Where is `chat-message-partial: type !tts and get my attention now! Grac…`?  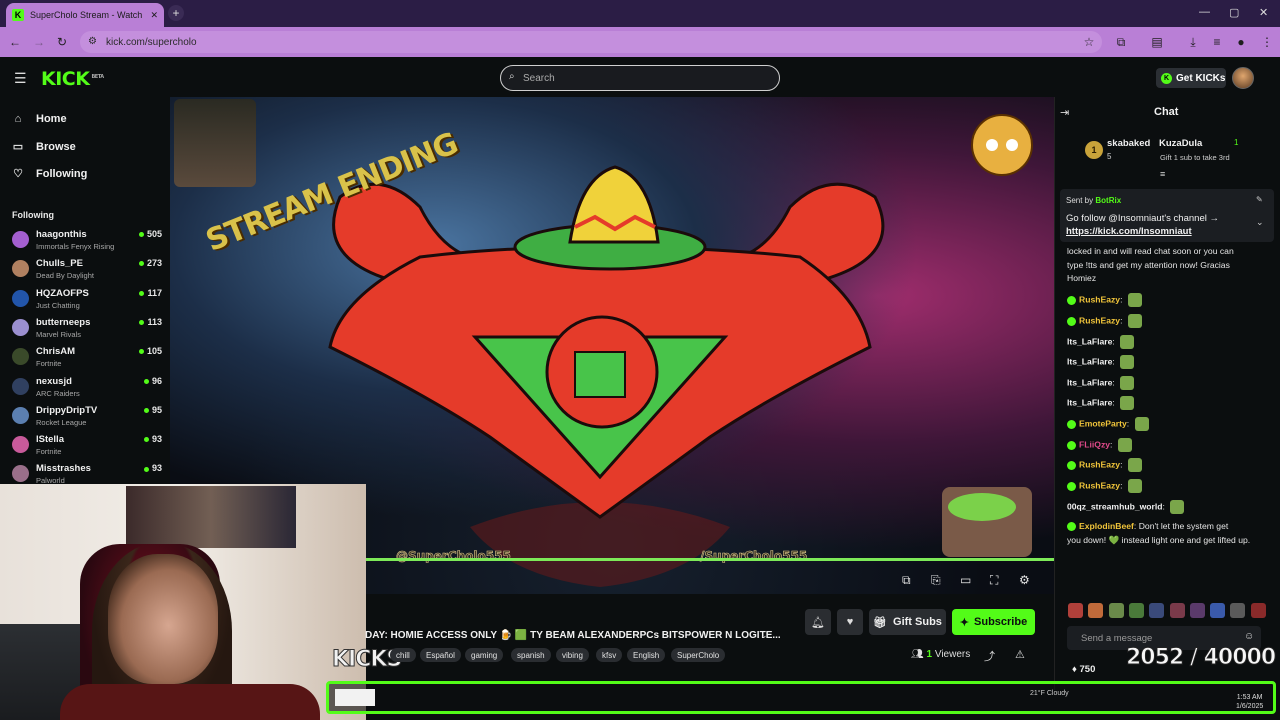
chat-message-partial: type !tts and get my attention now! Grac… is located at coordinates (1148, 265).